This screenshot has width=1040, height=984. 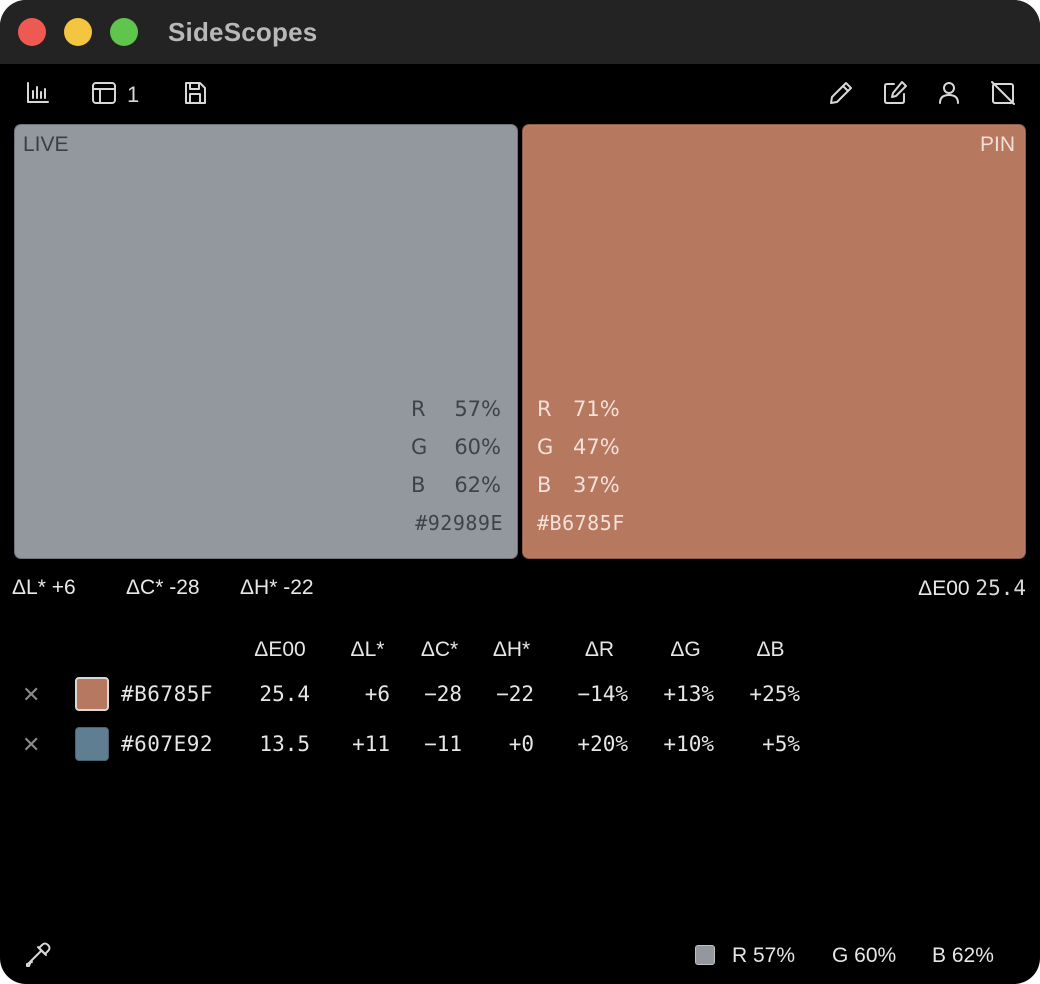 What do you see at coordinates (78, 32) in the screenshot?
I see `minimize-window-button` at bounding box center [78, 32].